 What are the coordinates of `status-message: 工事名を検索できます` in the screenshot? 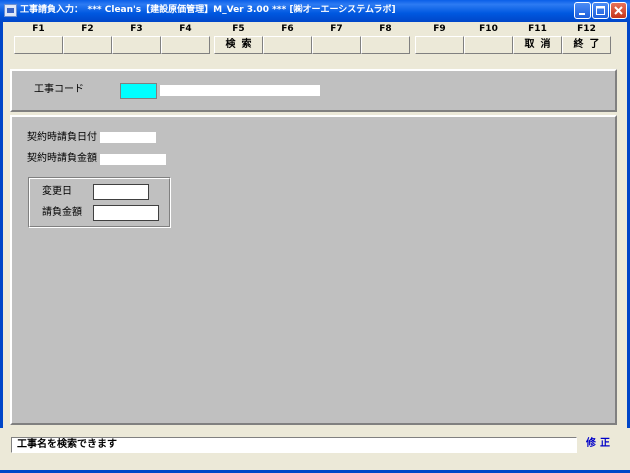 It's located at (294, 445).